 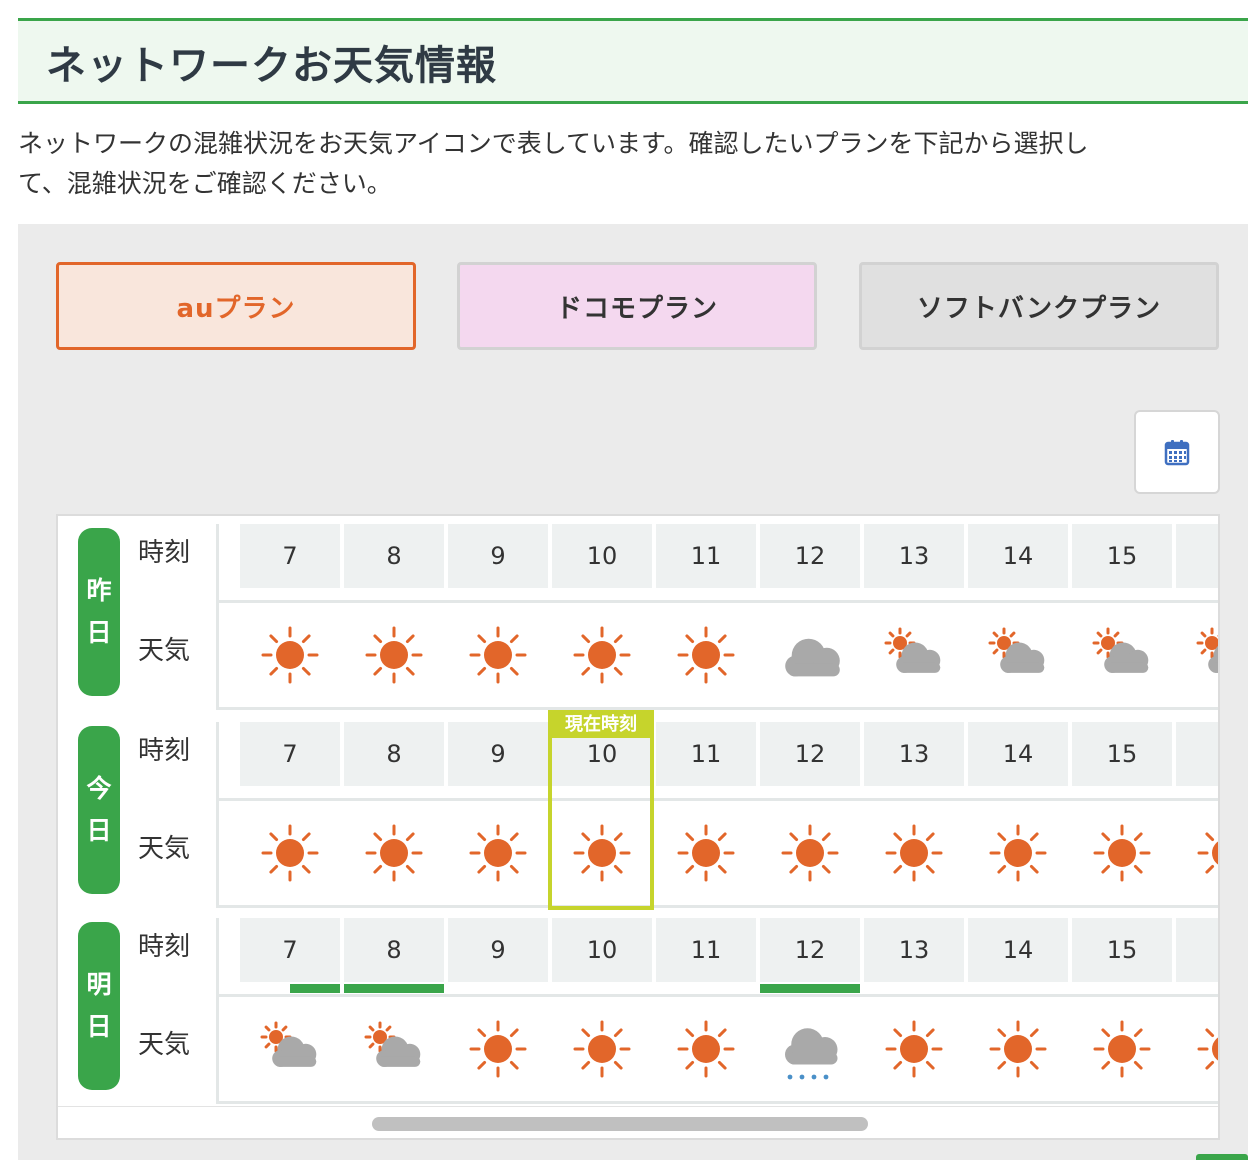 What do you see at coordinates (1222, 1157) in the screenshot?
I see `page-top-button` at bounding box center [1222, 1157].